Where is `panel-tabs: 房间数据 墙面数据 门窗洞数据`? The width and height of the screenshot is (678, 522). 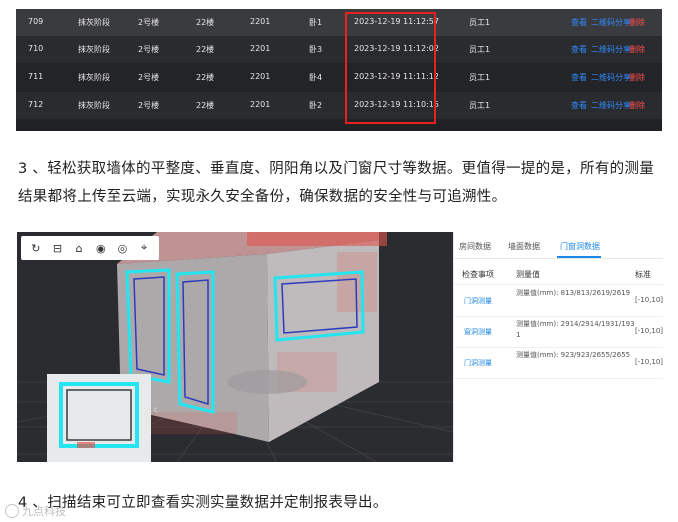 panel-tabs: 房间数据 墙面数据 门窗洞数据 is located at coordinates (558, 245).